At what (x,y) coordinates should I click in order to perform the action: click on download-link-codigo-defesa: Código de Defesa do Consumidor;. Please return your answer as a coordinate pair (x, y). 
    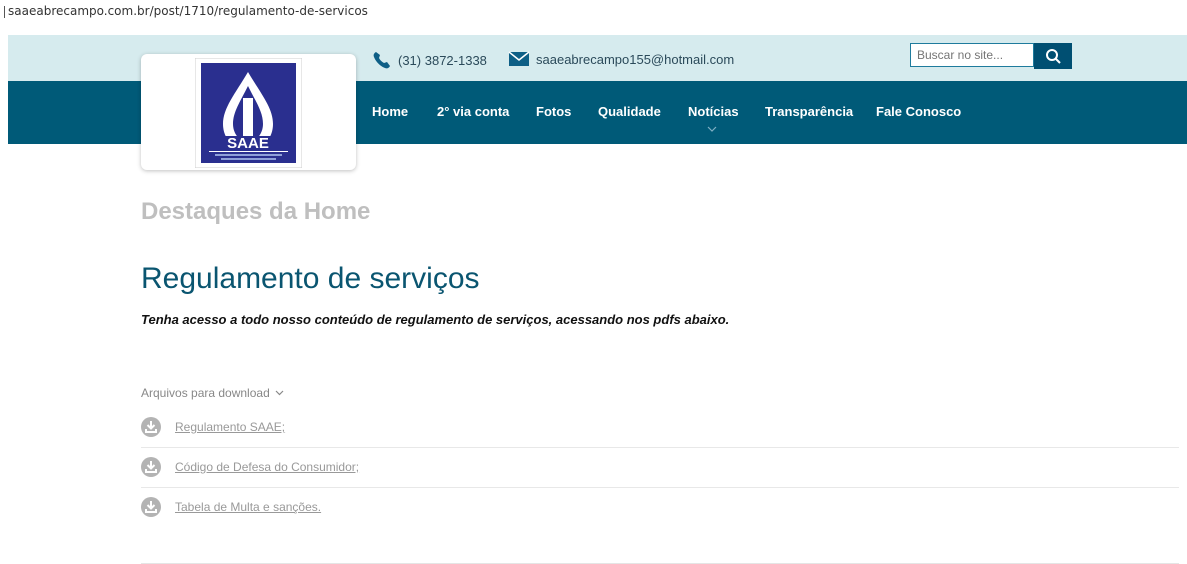
    Looking at the image, I should click on (267, 467).